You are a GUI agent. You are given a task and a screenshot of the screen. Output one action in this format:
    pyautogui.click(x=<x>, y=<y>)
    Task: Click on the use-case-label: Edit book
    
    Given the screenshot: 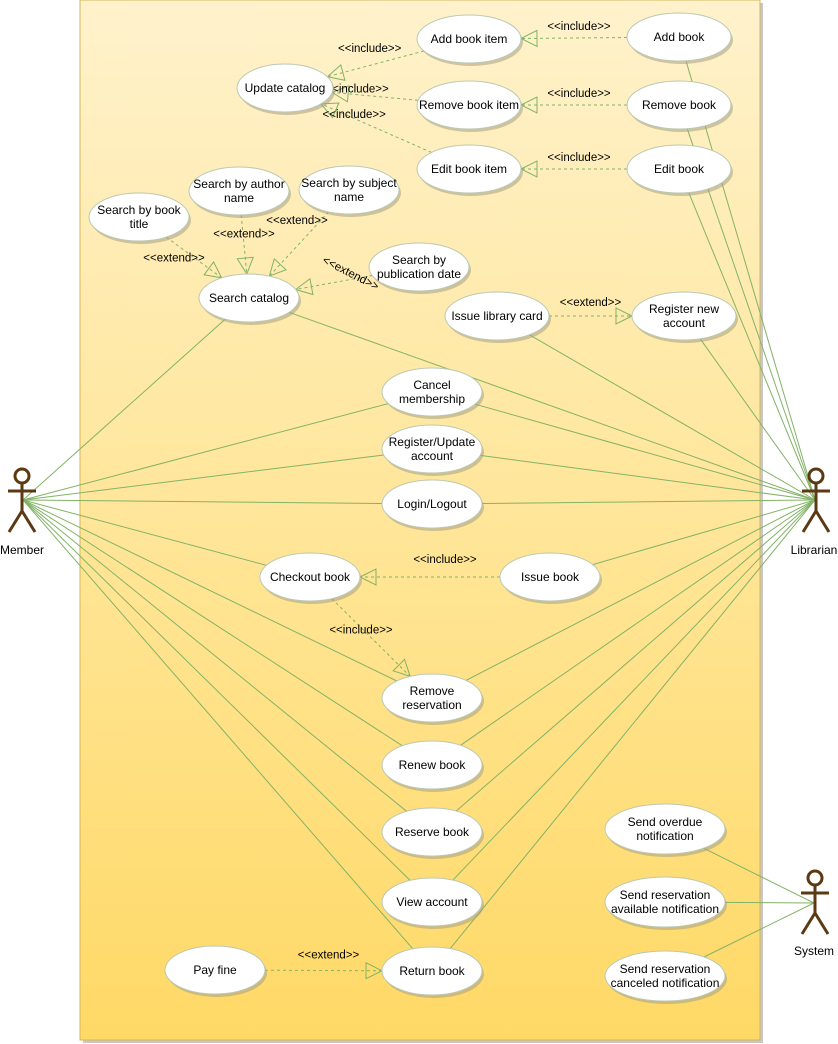 What is the action you would take?
    pyautogui.click(x=679, y=169)
    